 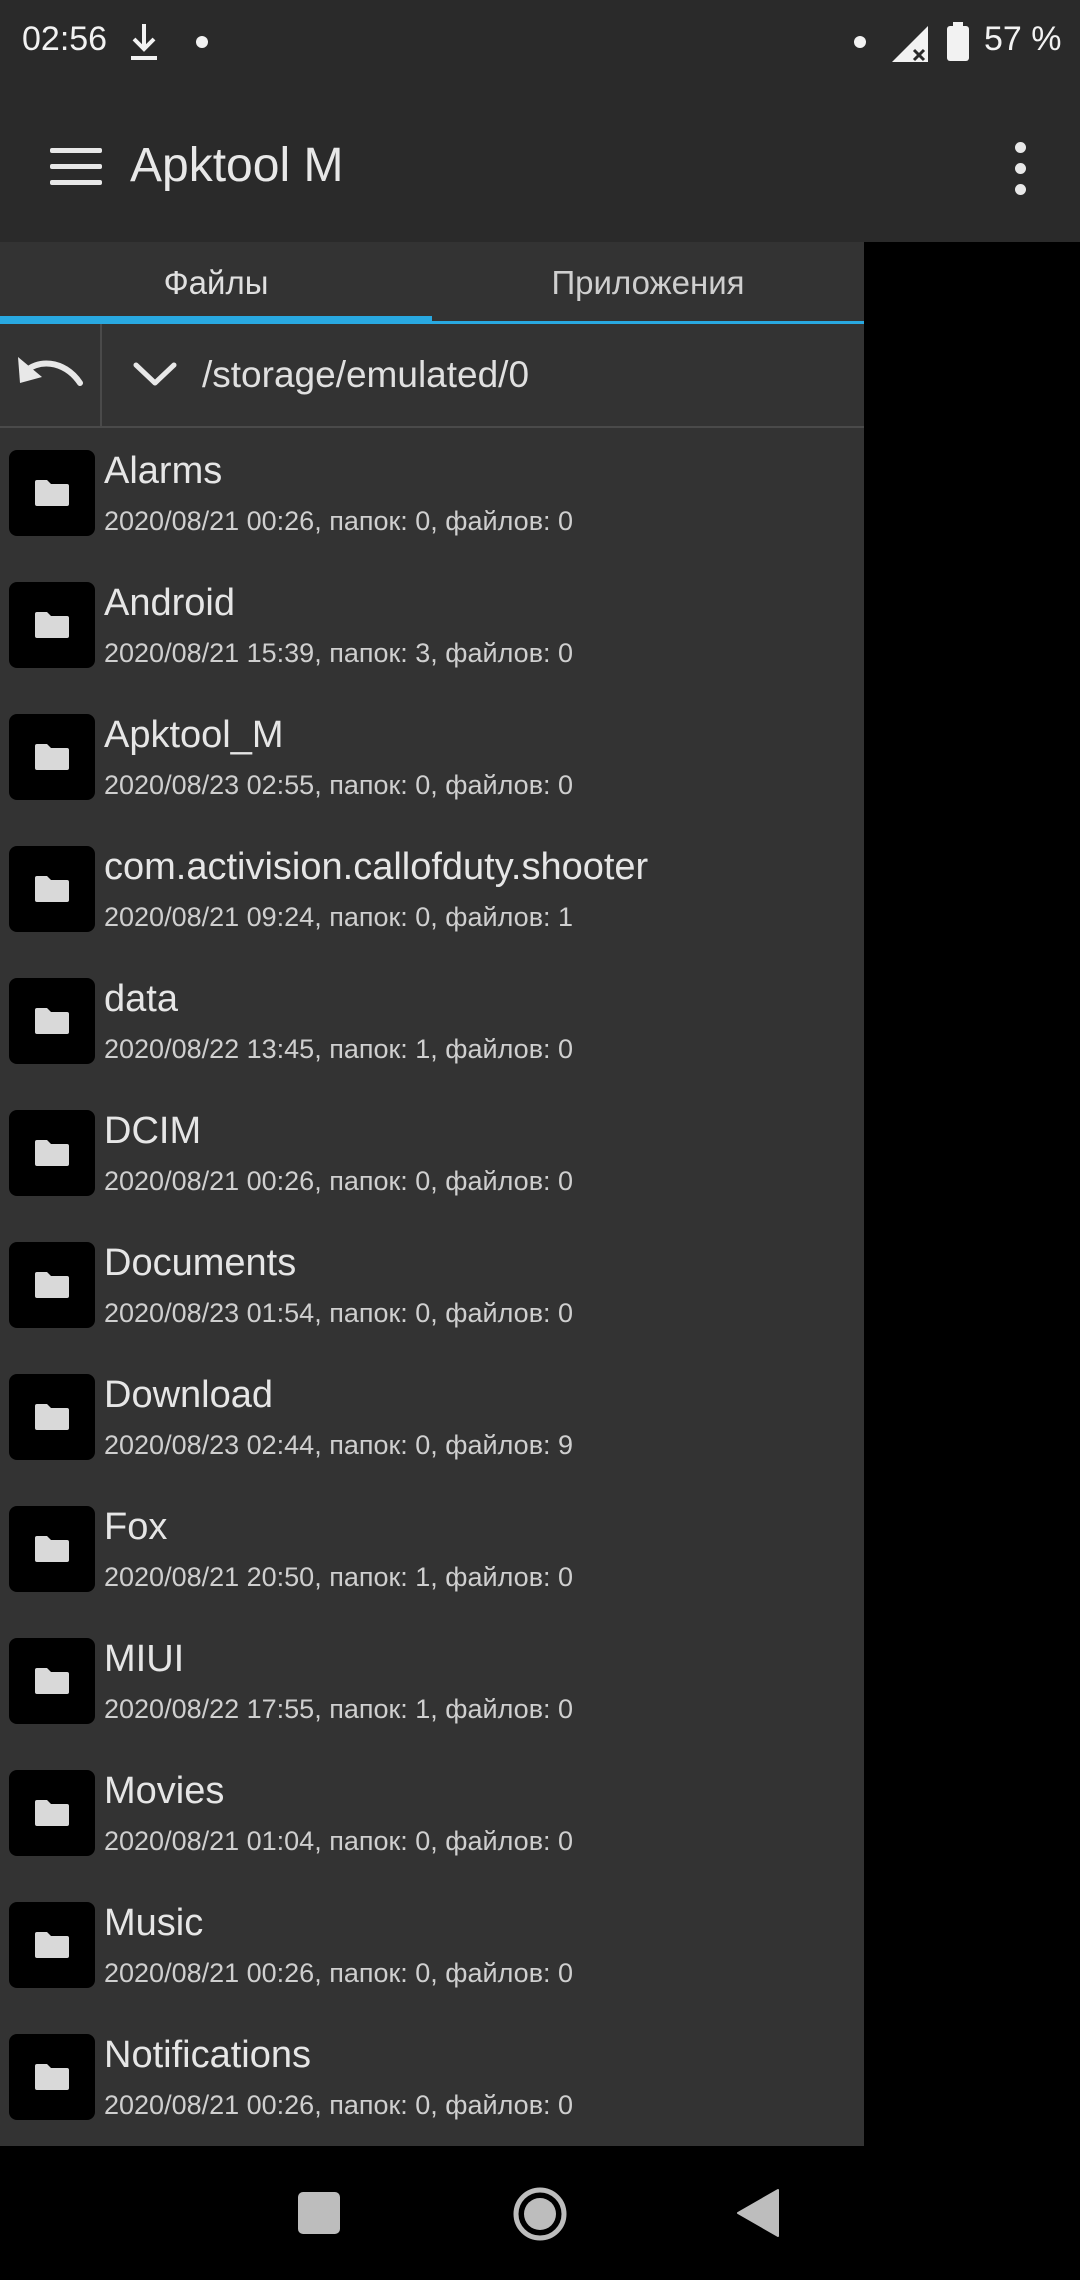 What do you see at coordinates (65, 39) in the screenshot?
I see `status-time: 02:56` at bounding box center [65, 39].